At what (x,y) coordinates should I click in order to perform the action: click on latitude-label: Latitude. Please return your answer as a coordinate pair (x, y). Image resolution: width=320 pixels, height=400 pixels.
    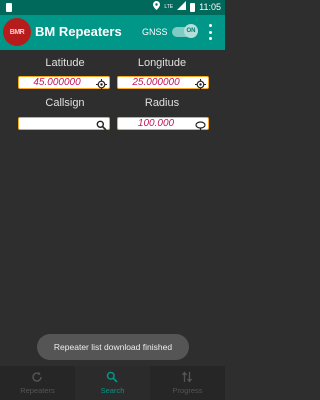
    Looking at the image, I should click on (65, 63).